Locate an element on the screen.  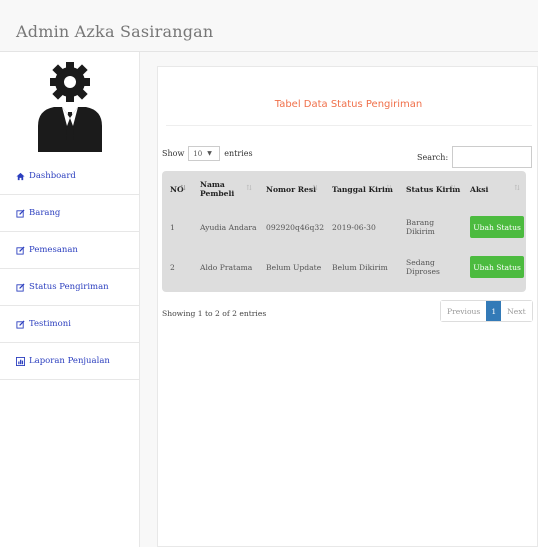
previous-page-button: Previous is located at coordinates (464, 311).